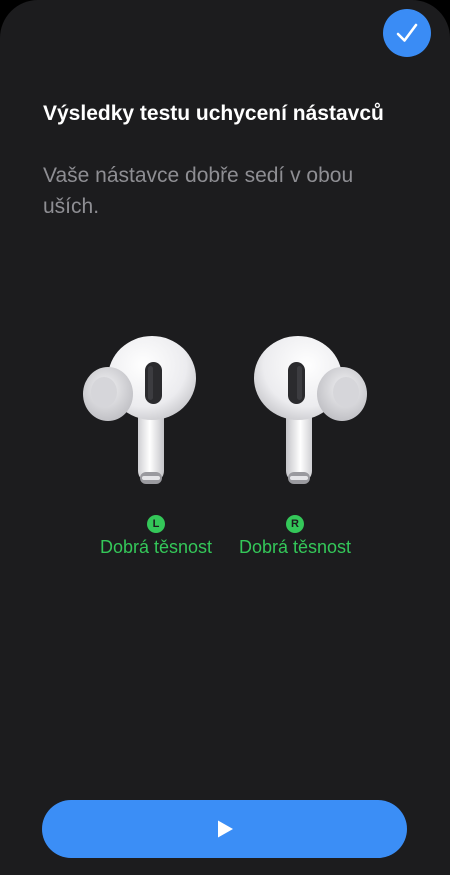 Image resolution: width=450 pixels, height=875 pixels. I want to click on left-fit-result: L Dobrá těsnost, so click(156, 536).